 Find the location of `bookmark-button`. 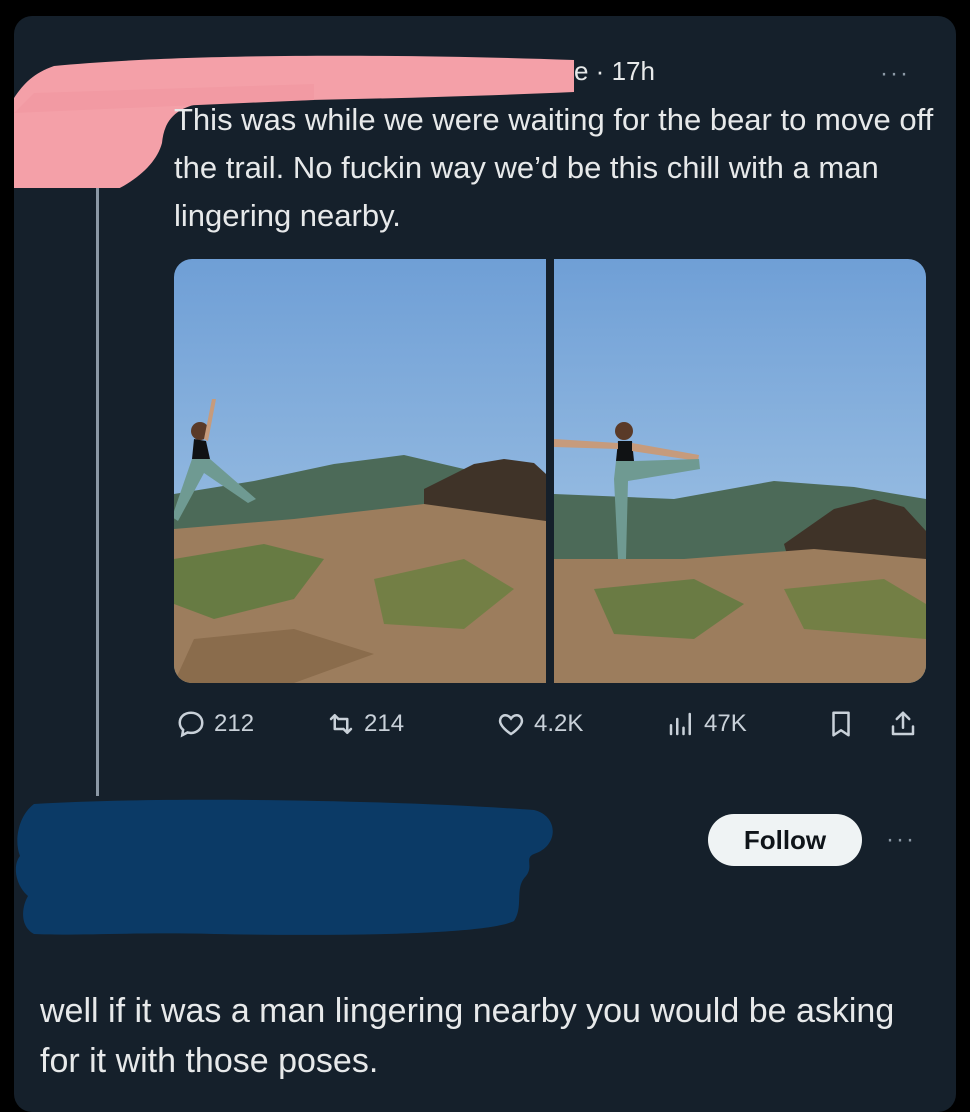

bookmark-button is located at coordinates (841, 724).